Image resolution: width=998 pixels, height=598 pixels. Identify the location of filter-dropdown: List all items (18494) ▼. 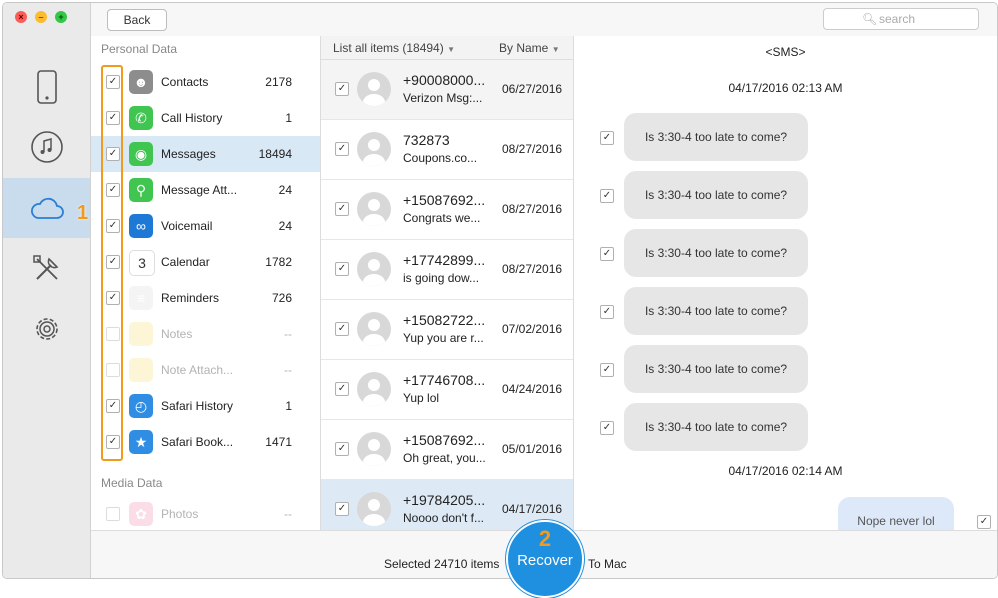
(394, 48).